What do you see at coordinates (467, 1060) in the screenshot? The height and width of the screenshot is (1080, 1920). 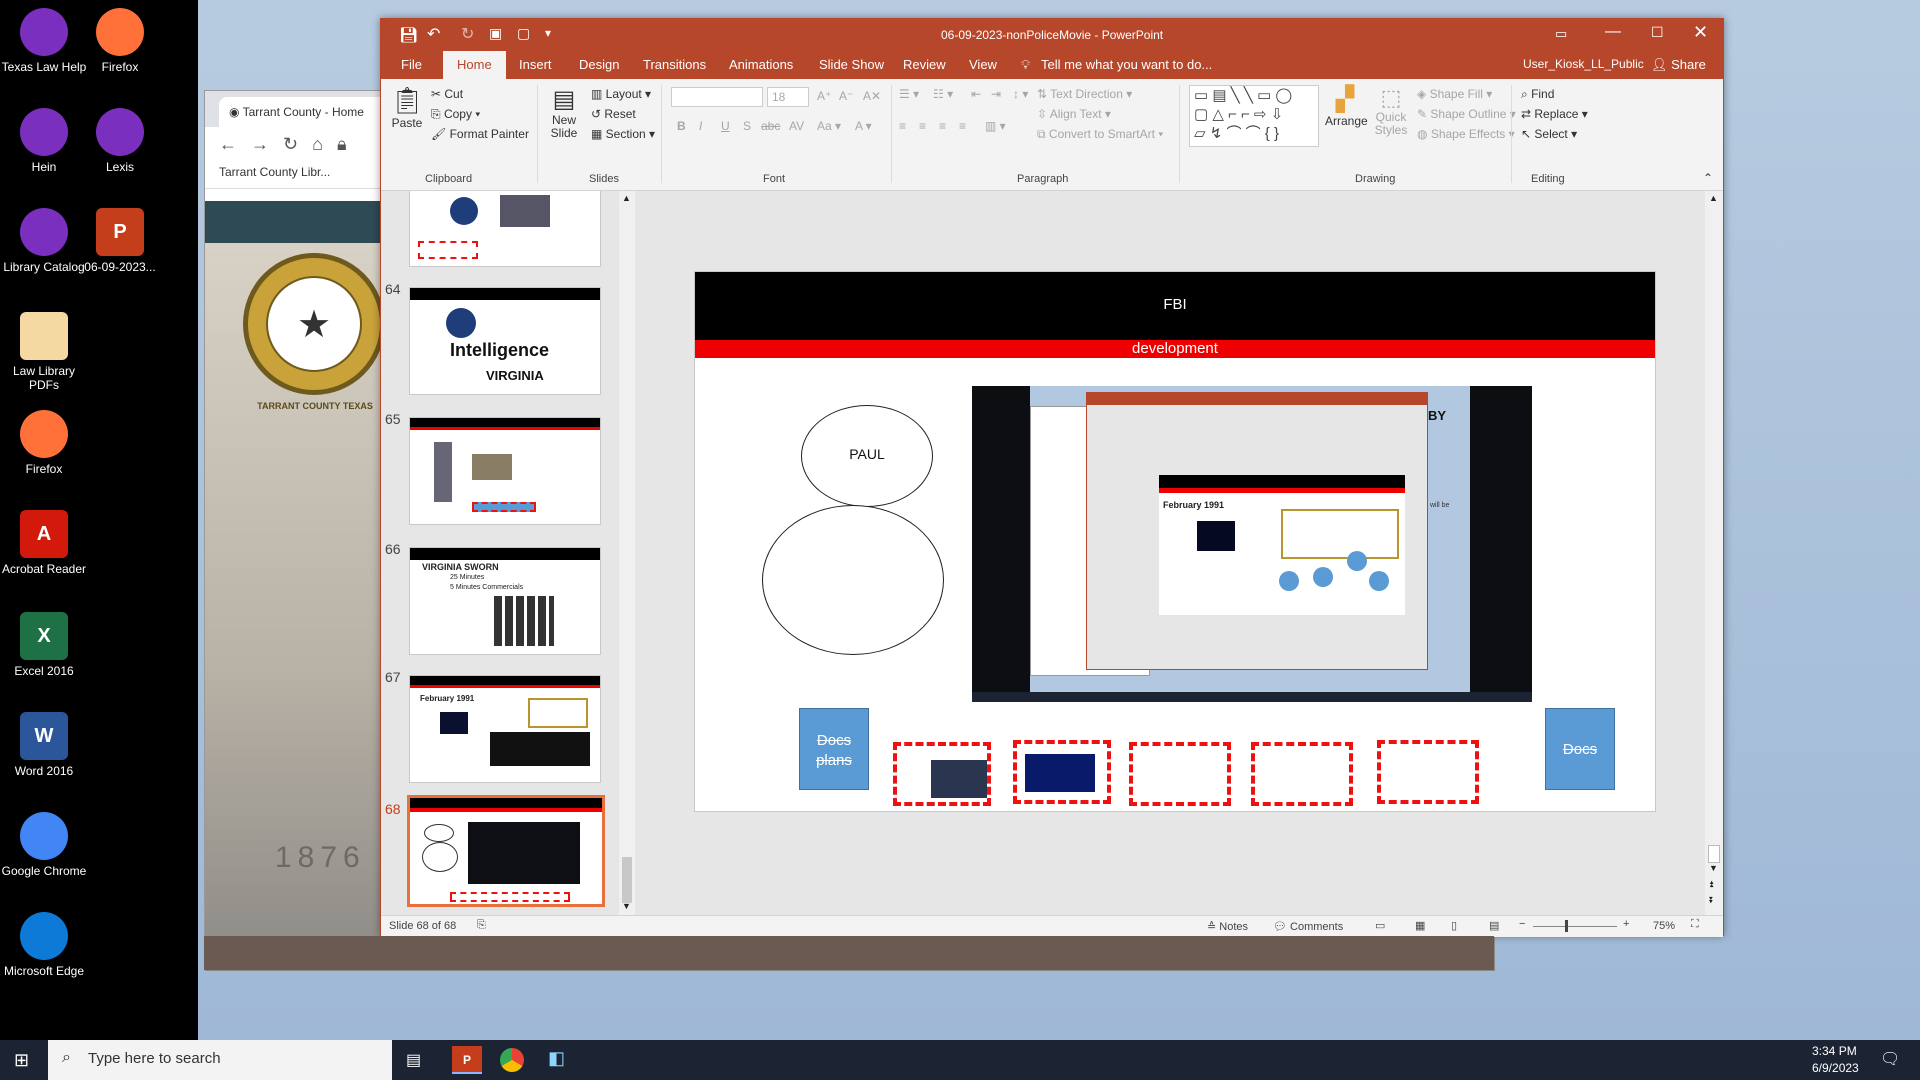 I see `taskbar-powerpoint-icon: P` at bounding box center [467, 1060].